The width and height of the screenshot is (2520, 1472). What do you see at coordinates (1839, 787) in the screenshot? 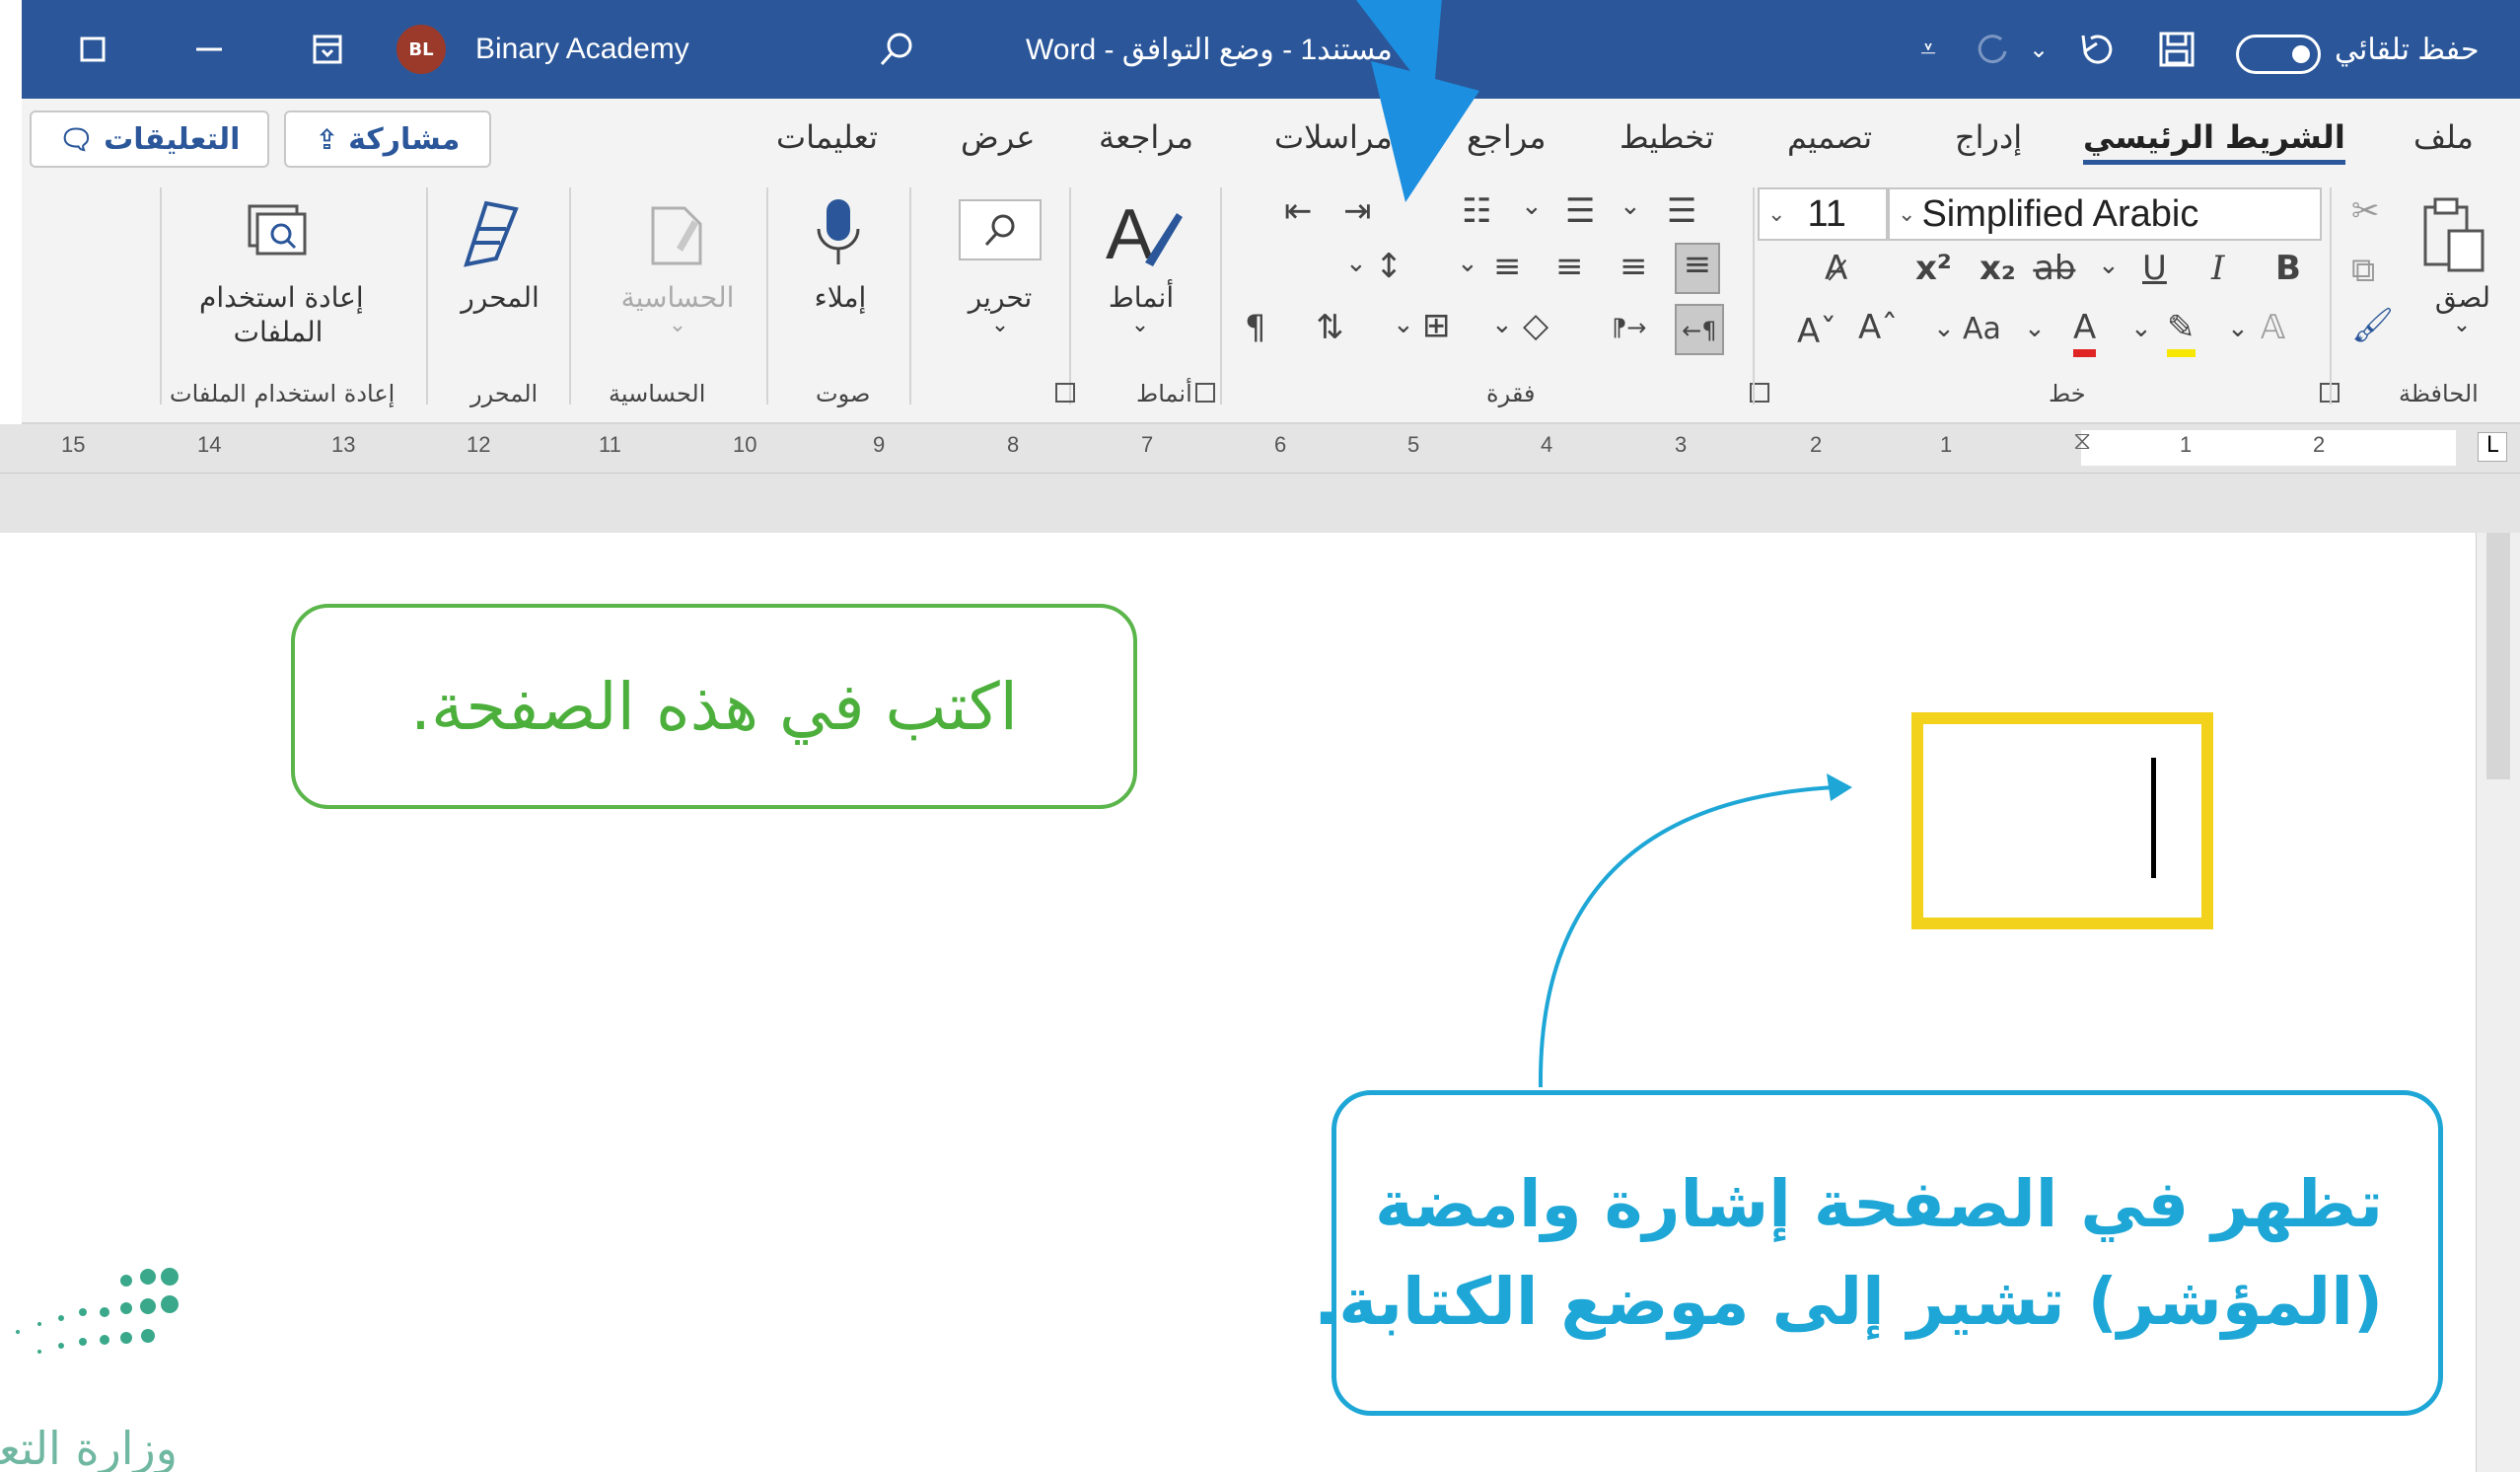
I see `arrow-head` at bounding box center [1839, 787].